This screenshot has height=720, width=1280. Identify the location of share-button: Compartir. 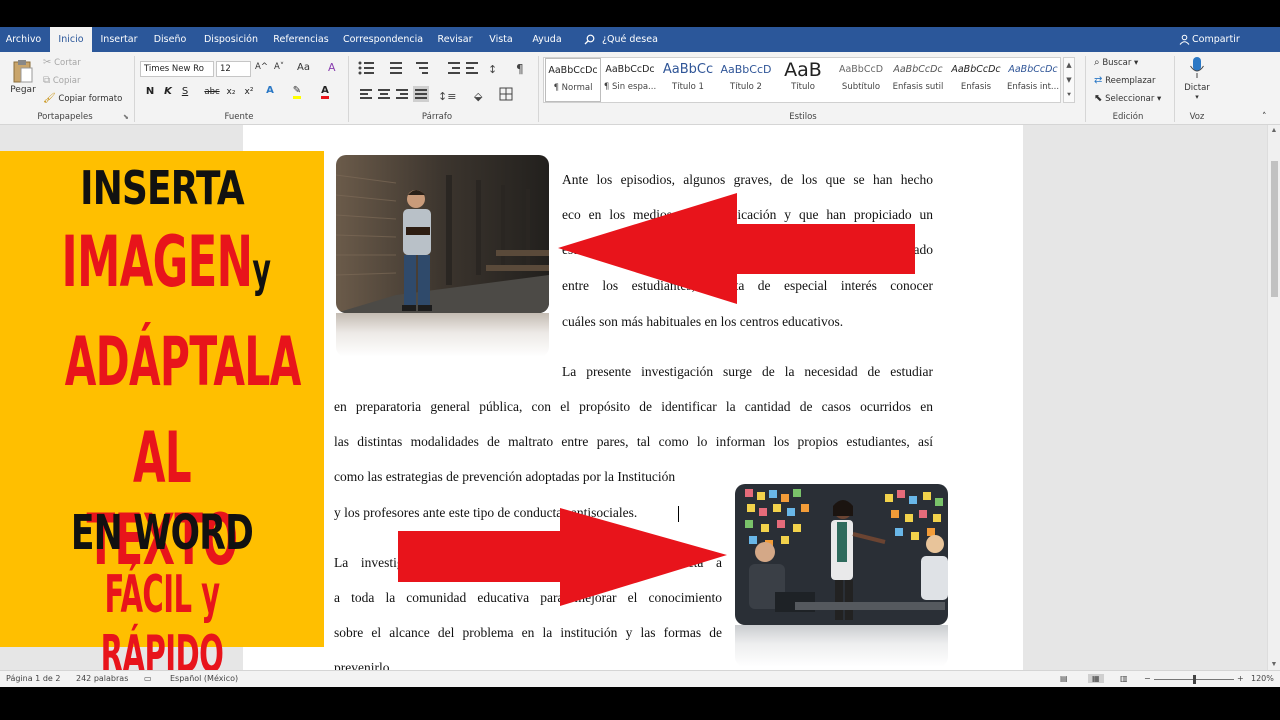
(1217, 39).